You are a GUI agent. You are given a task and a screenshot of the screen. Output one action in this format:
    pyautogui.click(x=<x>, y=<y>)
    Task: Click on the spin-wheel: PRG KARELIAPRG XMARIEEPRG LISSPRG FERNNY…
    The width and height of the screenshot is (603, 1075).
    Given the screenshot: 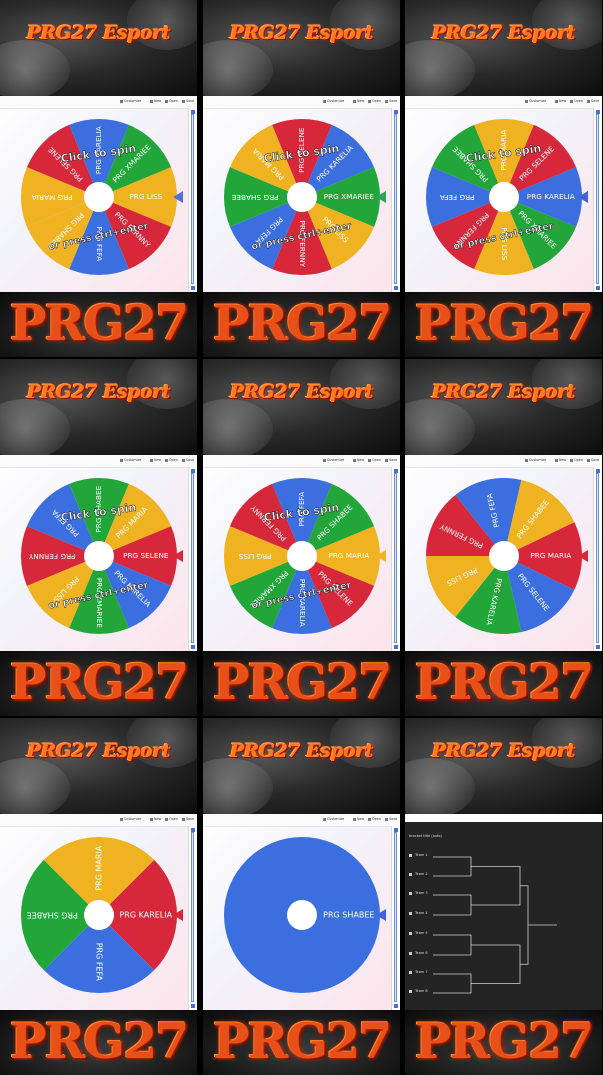 What is the action you would take?
    pyautogui.click(x=508, y=197)
    